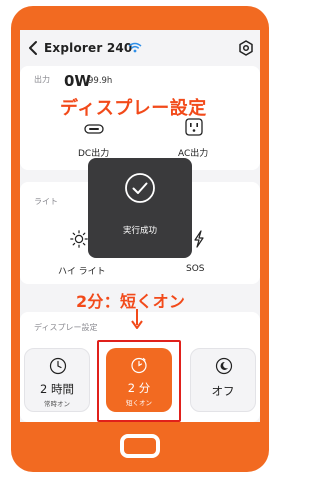  I want to click on annotation-display-settings: ディスプレー設定, so click(133, 108).